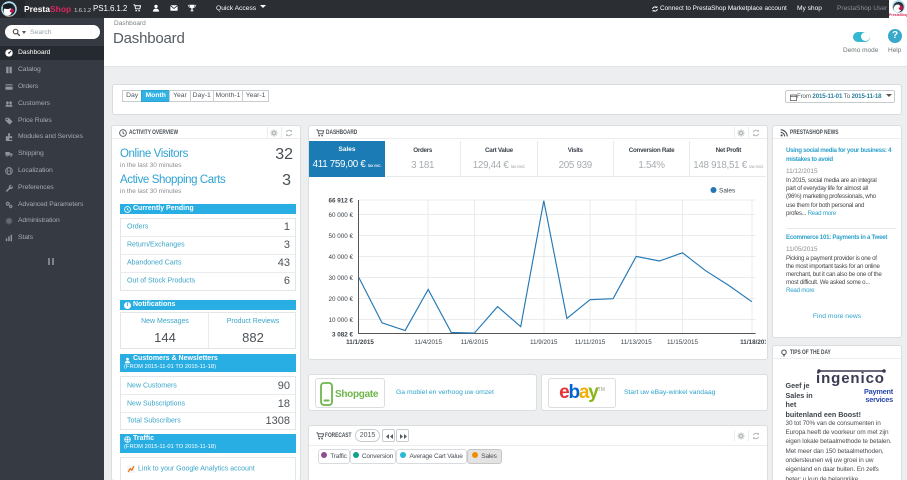  I want to click on svg-text: 66 912 €, so click(340, 201).